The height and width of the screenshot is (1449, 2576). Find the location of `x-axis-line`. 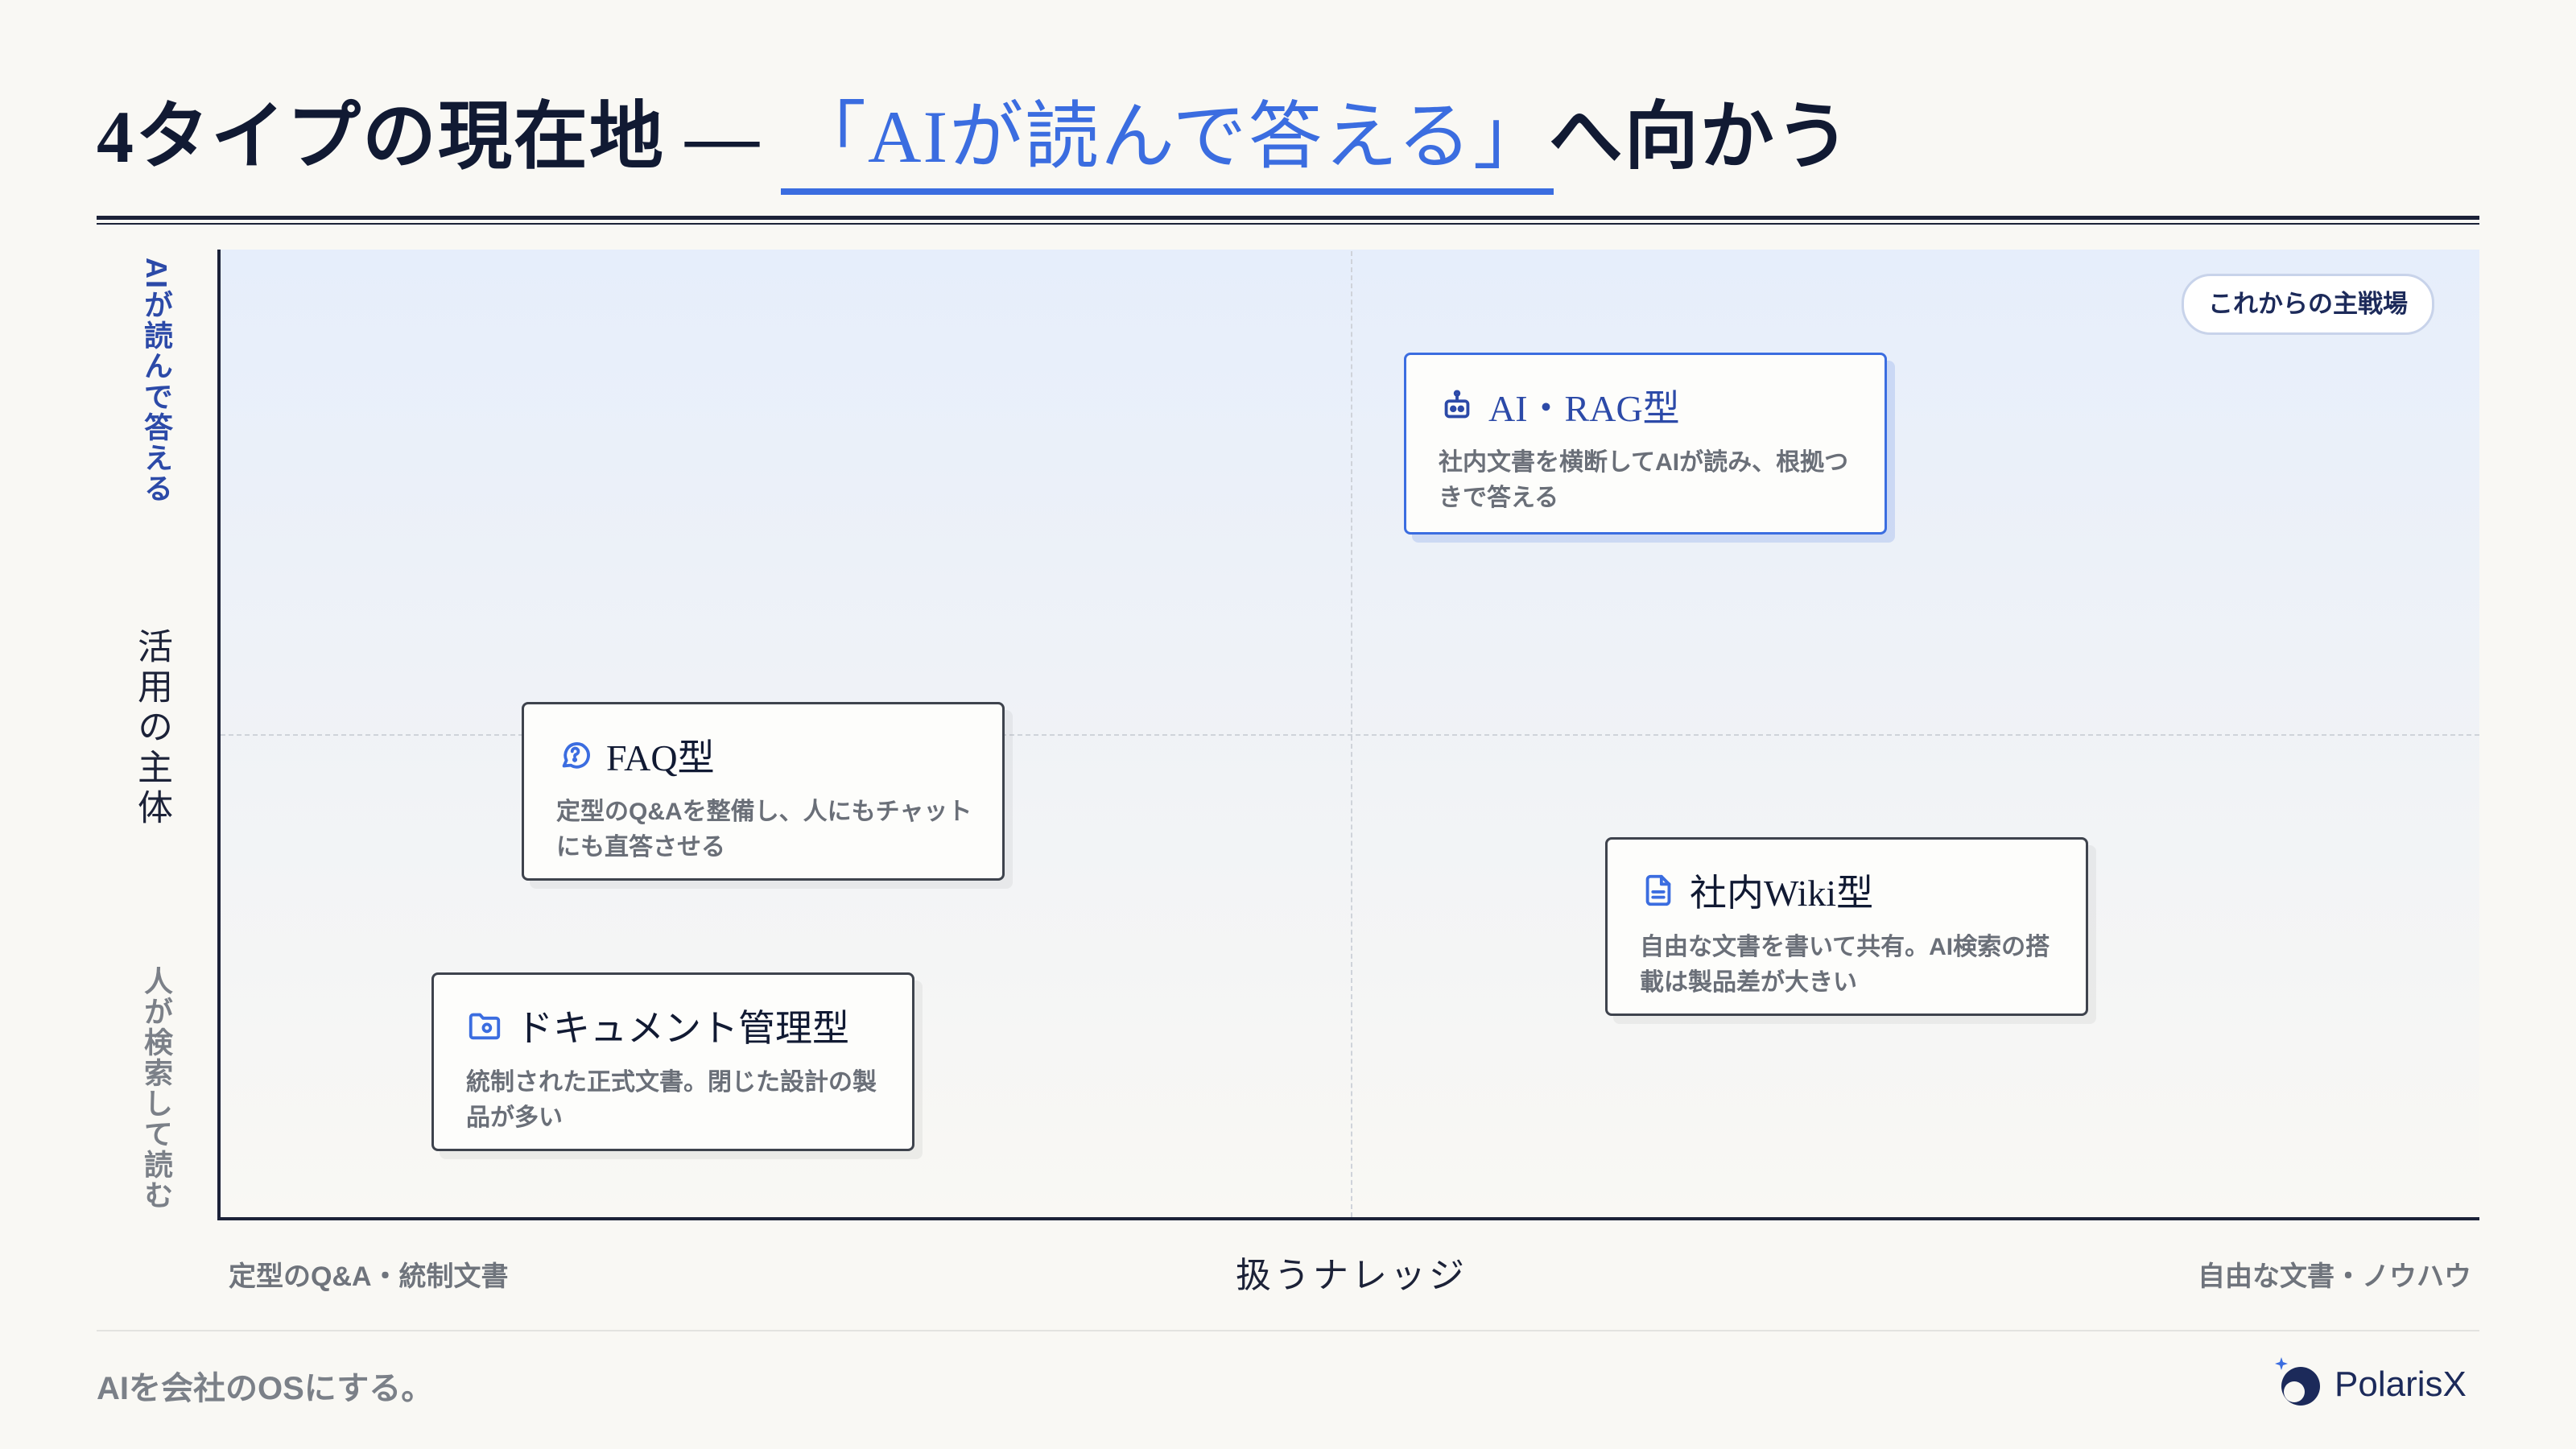

x-axis-line is located at coordinates (1348, 1218).